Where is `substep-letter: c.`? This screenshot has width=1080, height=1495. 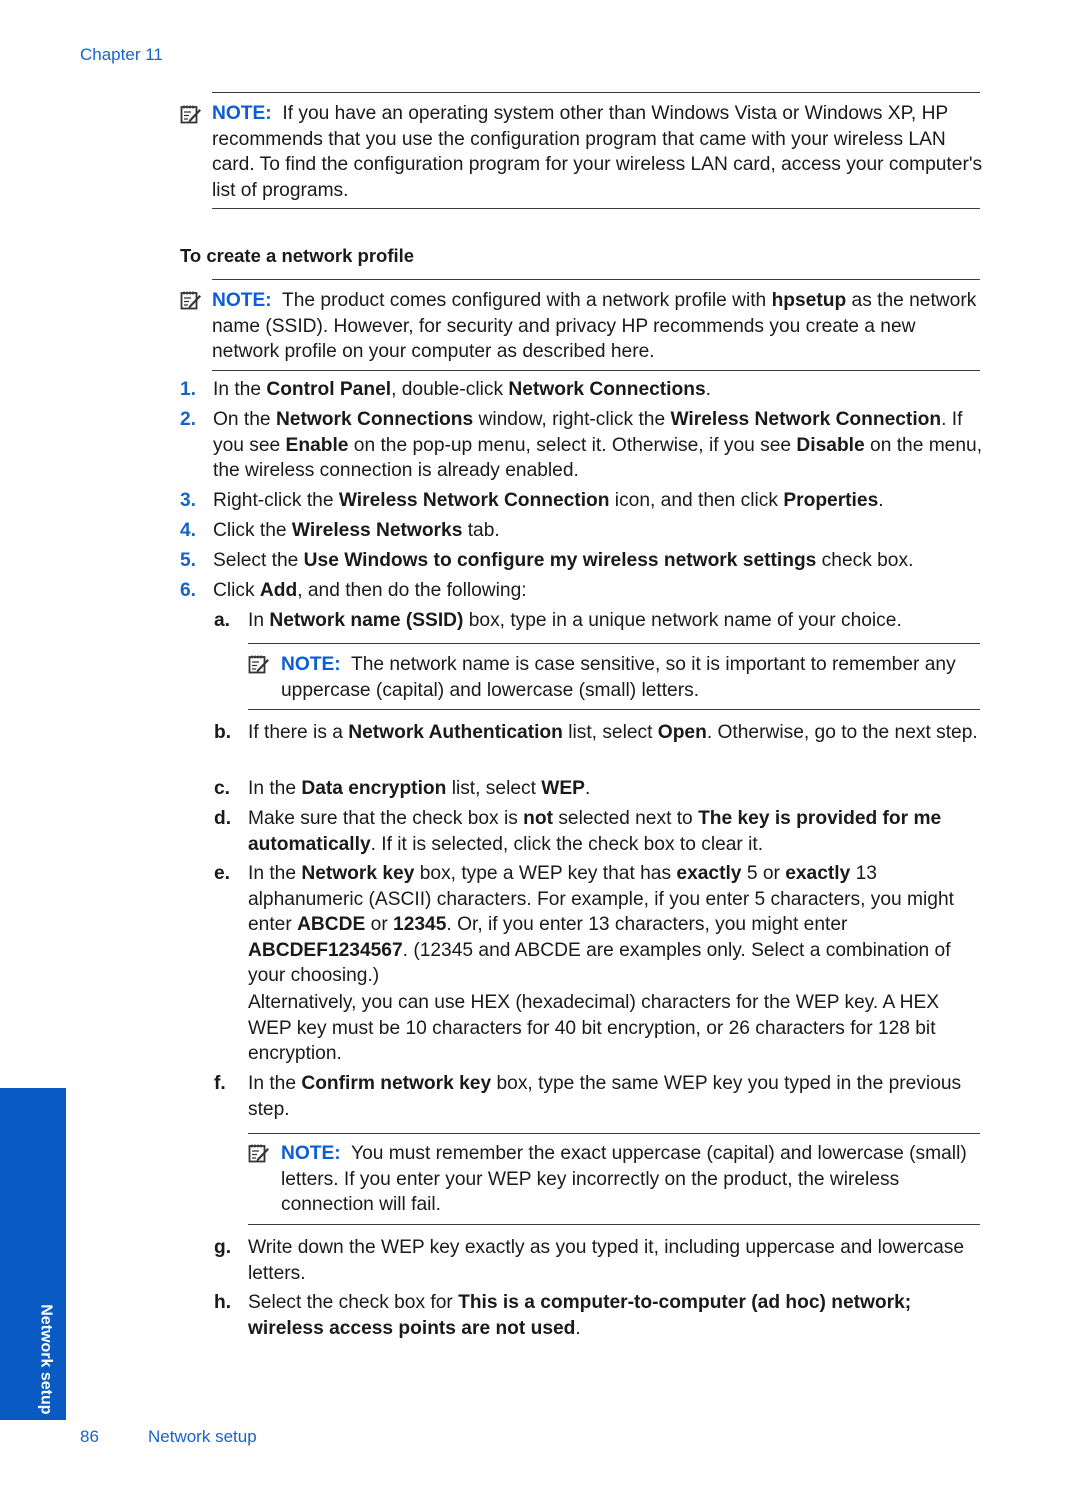
substep-letter: c. is located at coordinates (222, 788).